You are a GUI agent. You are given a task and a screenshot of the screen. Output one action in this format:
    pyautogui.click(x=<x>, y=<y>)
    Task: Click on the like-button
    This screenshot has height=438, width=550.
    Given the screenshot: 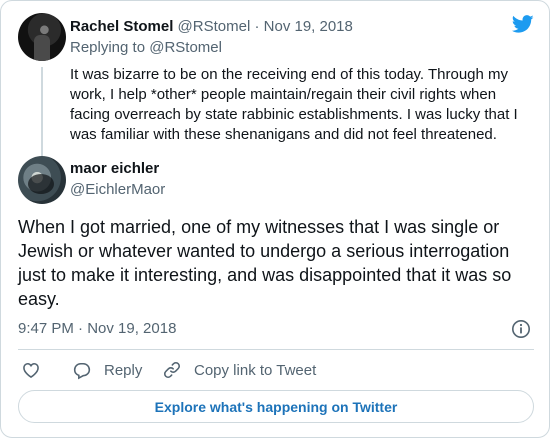 What is the action you would take?
    pyautogui.click(x=31, y=370)
    